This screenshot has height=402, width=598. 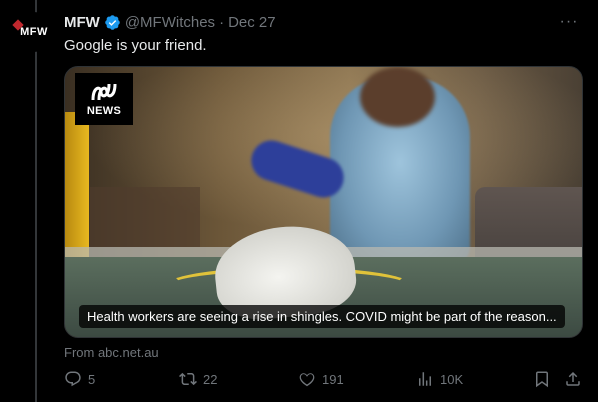 What do you see at coordinates (397, 97) in the screenshot?
I see `image-worker-head` at bounding box center [397, 97].